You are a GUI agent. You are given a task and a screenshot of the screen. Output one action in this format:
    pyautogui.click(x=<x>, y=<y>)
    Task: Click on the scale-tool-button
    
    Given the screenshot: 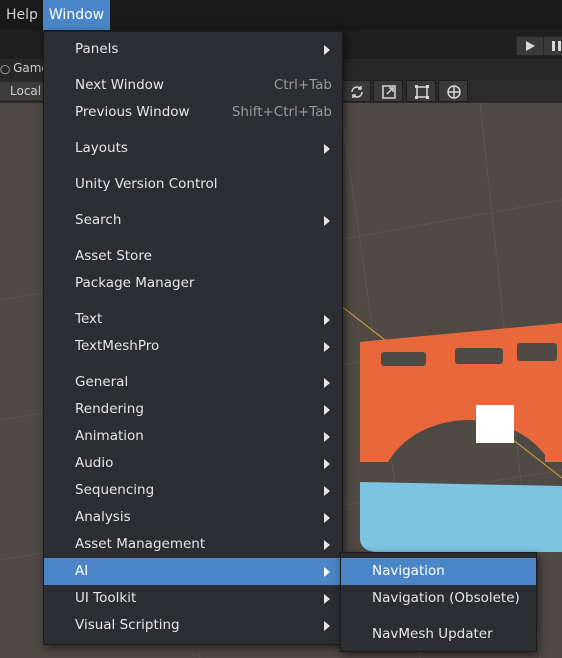 What is the action you would take?
    pyautogui.click(x=388, y=91)
    